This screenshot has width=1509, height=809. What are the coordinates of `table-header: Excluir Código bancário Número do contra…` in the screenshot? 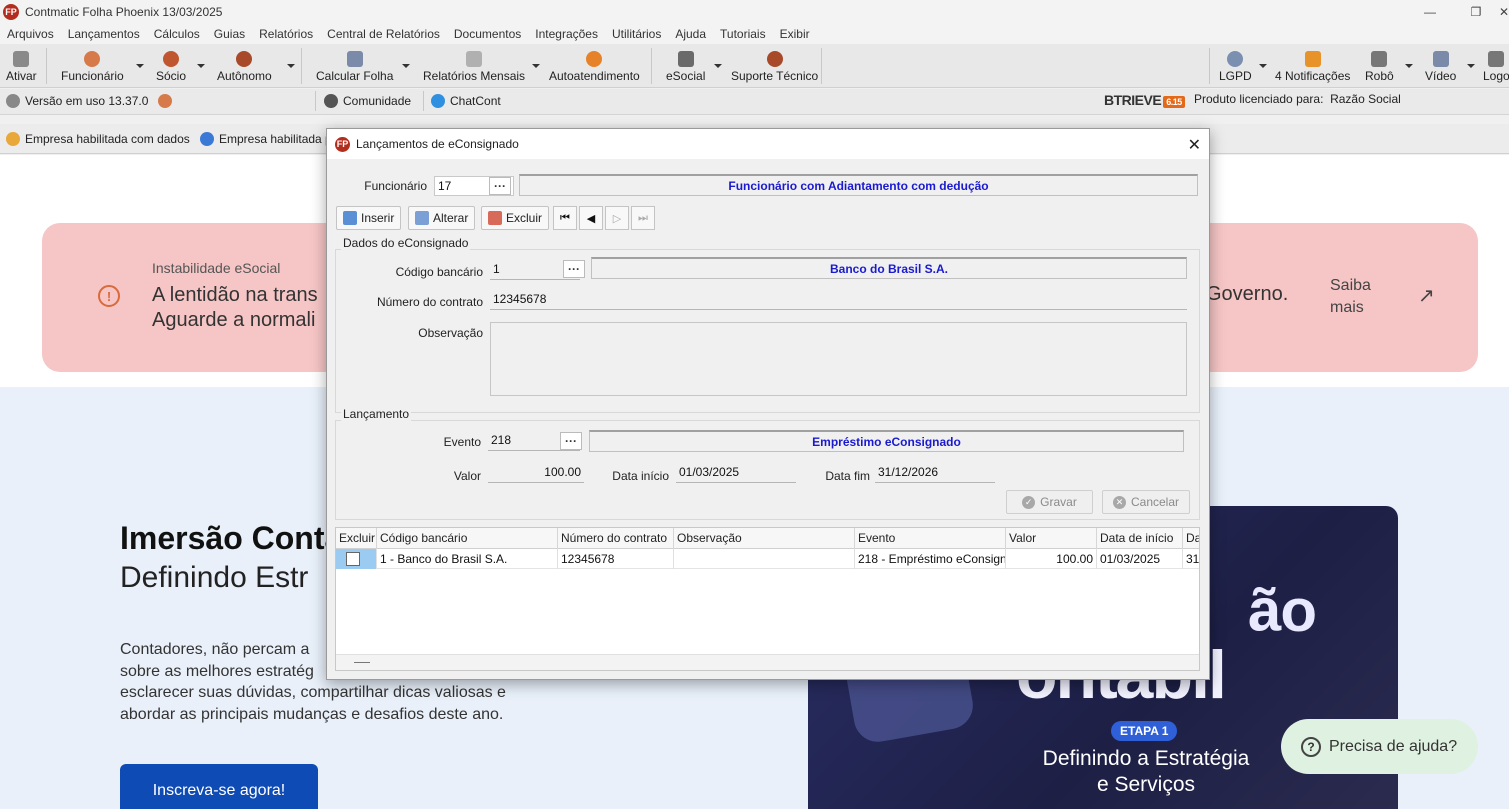 It's located at (767, 538).